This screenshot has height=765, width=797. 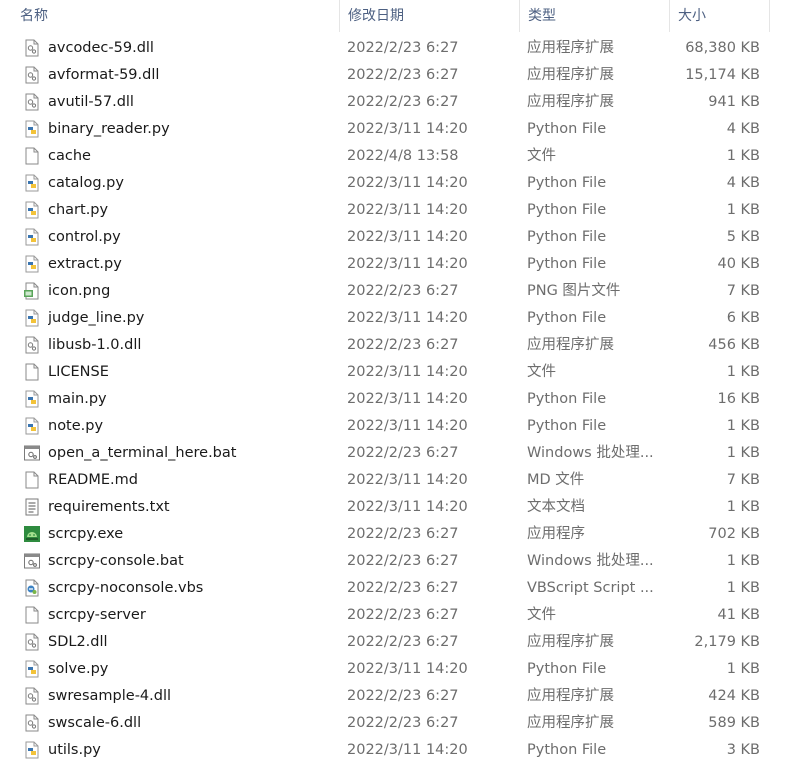 I want to click on file-row: solve.py 2022/3/11 14:20 Python File 1 KB, so click(x=398, y=669).